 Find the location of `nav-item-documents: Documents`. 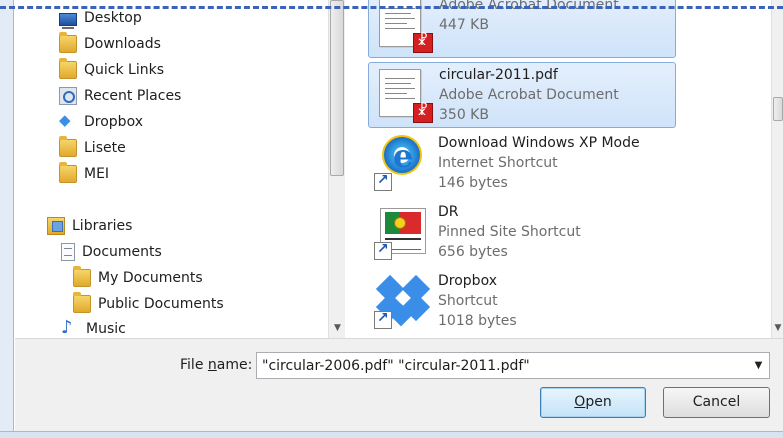

nav-item-documents: Documents is located at coordinates (111, 252).